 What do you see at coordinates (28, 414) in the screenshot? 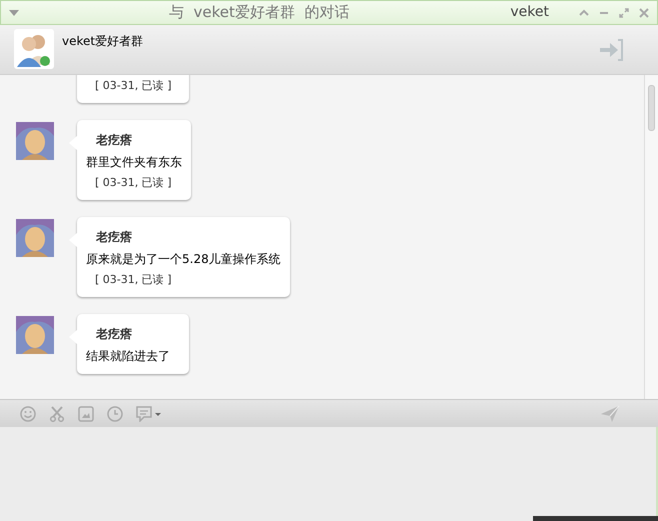
I see `smiley-icon` at bounding box center [28, 414].